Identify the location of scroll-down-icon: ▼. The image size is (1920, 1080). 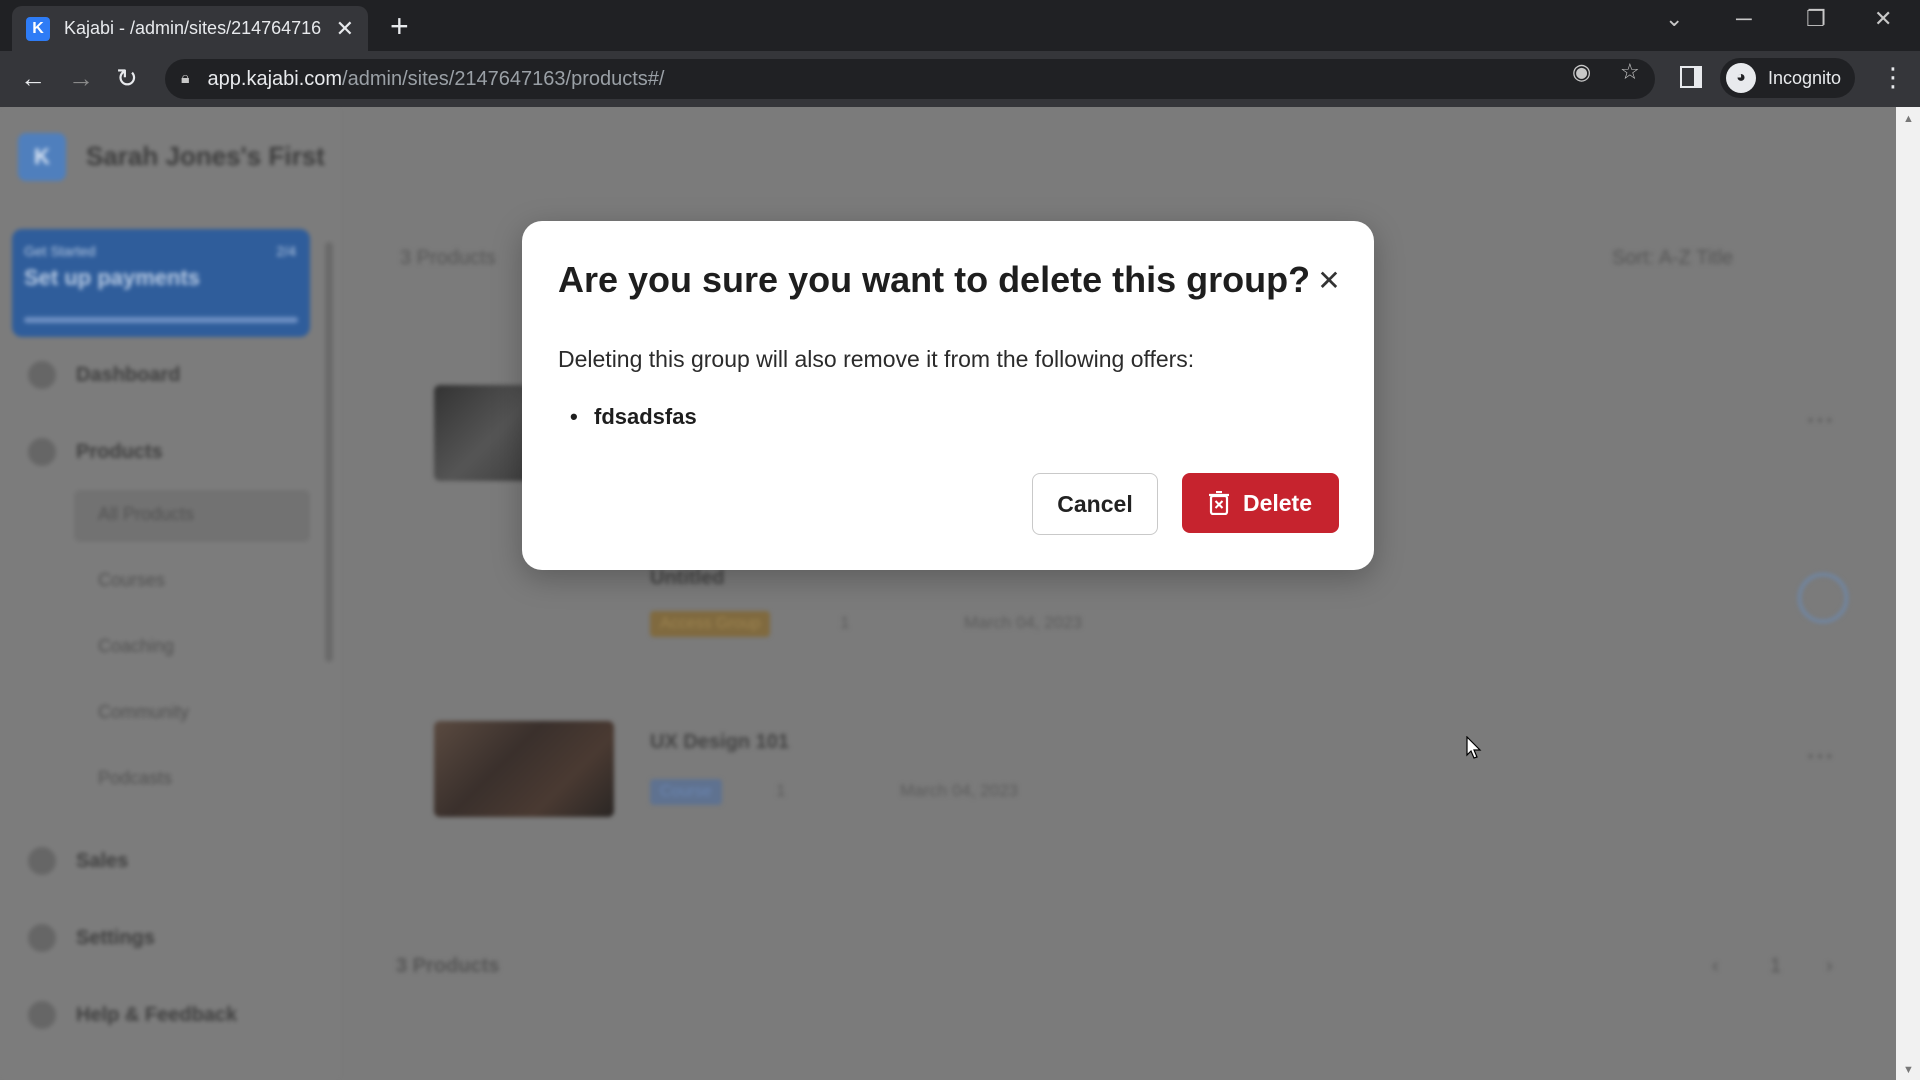
(1908, 1070).